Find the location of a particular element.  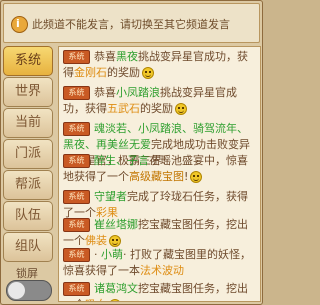

info-icon: i is located at coordinates (19, 24).